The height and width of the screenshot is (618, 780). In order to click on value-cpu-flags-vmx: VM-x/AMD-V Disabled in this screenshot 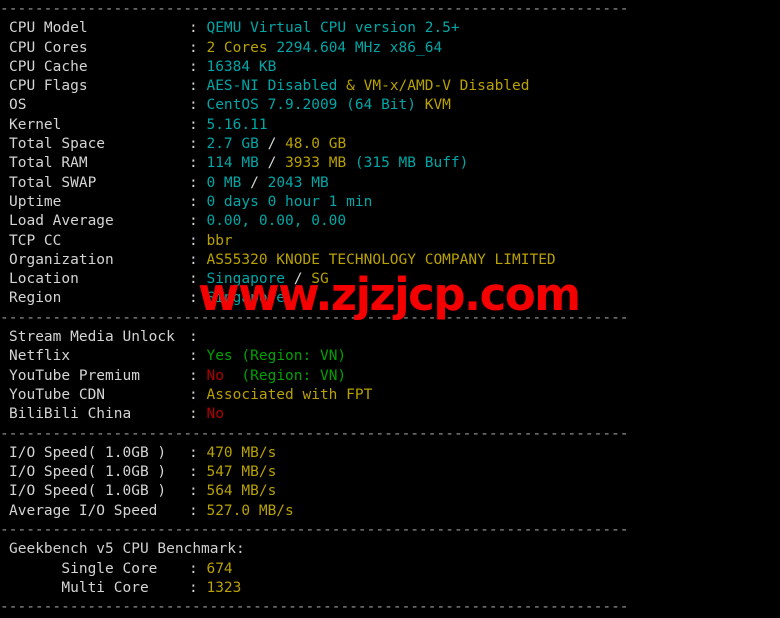, I will do `click(446, 86)`.